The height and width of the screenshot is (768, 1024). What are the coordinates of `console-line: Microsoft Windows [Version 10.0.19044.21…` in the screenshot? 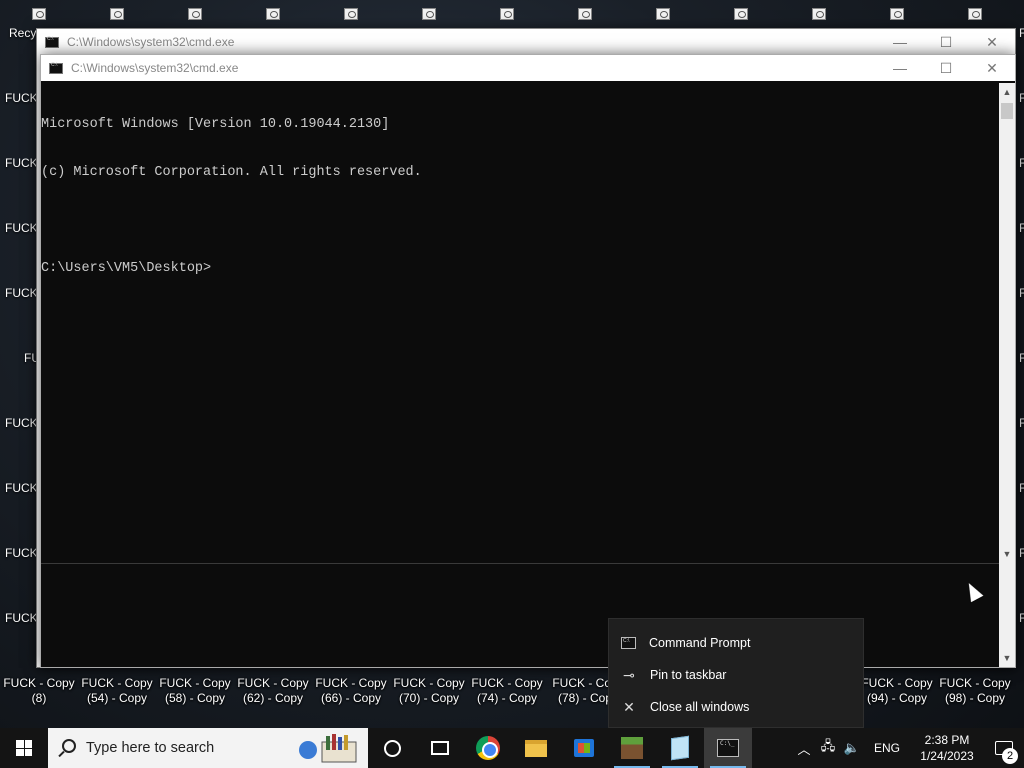 It's located at (215, 124).